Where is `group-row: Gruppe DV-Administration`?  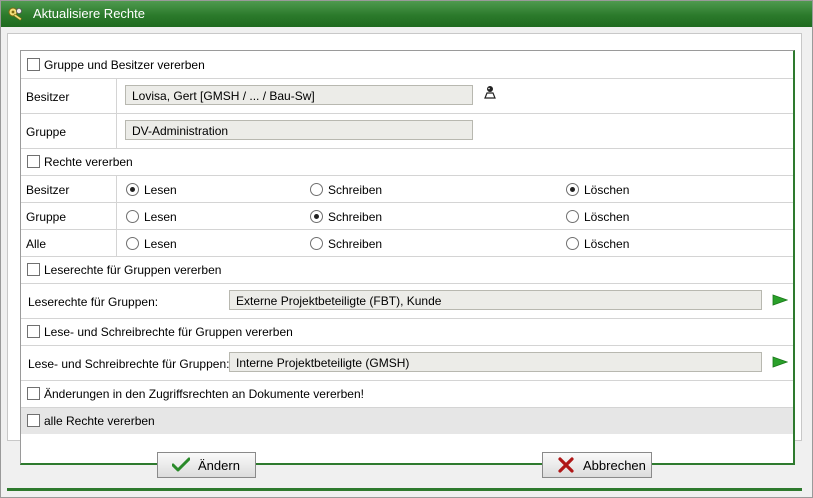 group-row: Gruppe DV-Administration is located at coordinates (407, 131).